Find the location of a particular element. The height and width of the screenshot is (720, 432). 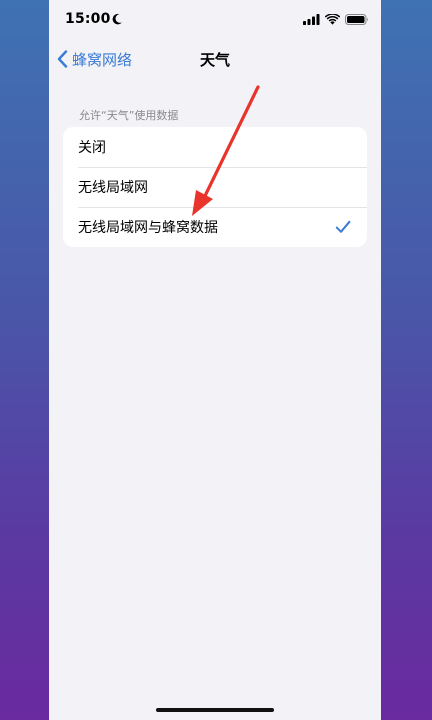

signal-icon is located at coordinates (311, 19).